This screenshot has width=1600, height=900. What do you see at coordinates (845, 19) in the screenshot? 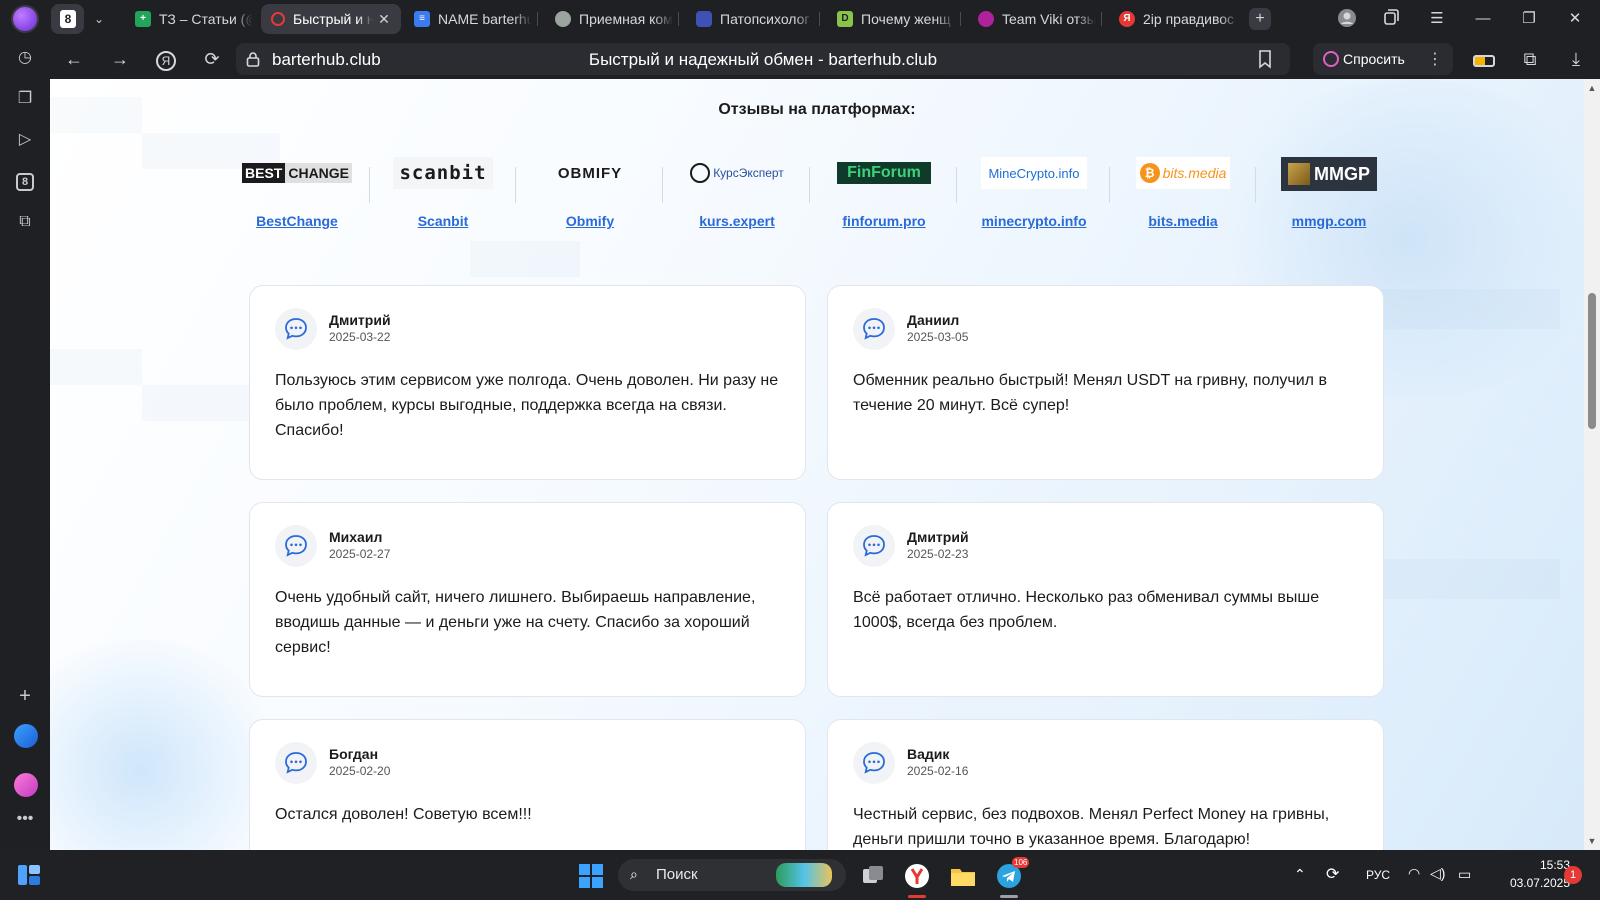
I see `site-favicon-icon: D` at bounding box center [845, 19].